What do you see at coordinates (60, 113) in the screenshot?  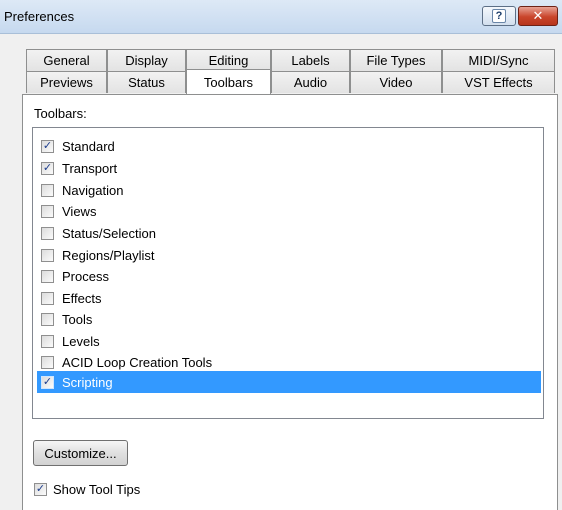 I see `toolbars-label: Toolbars:` at bounding box center [60, 113].